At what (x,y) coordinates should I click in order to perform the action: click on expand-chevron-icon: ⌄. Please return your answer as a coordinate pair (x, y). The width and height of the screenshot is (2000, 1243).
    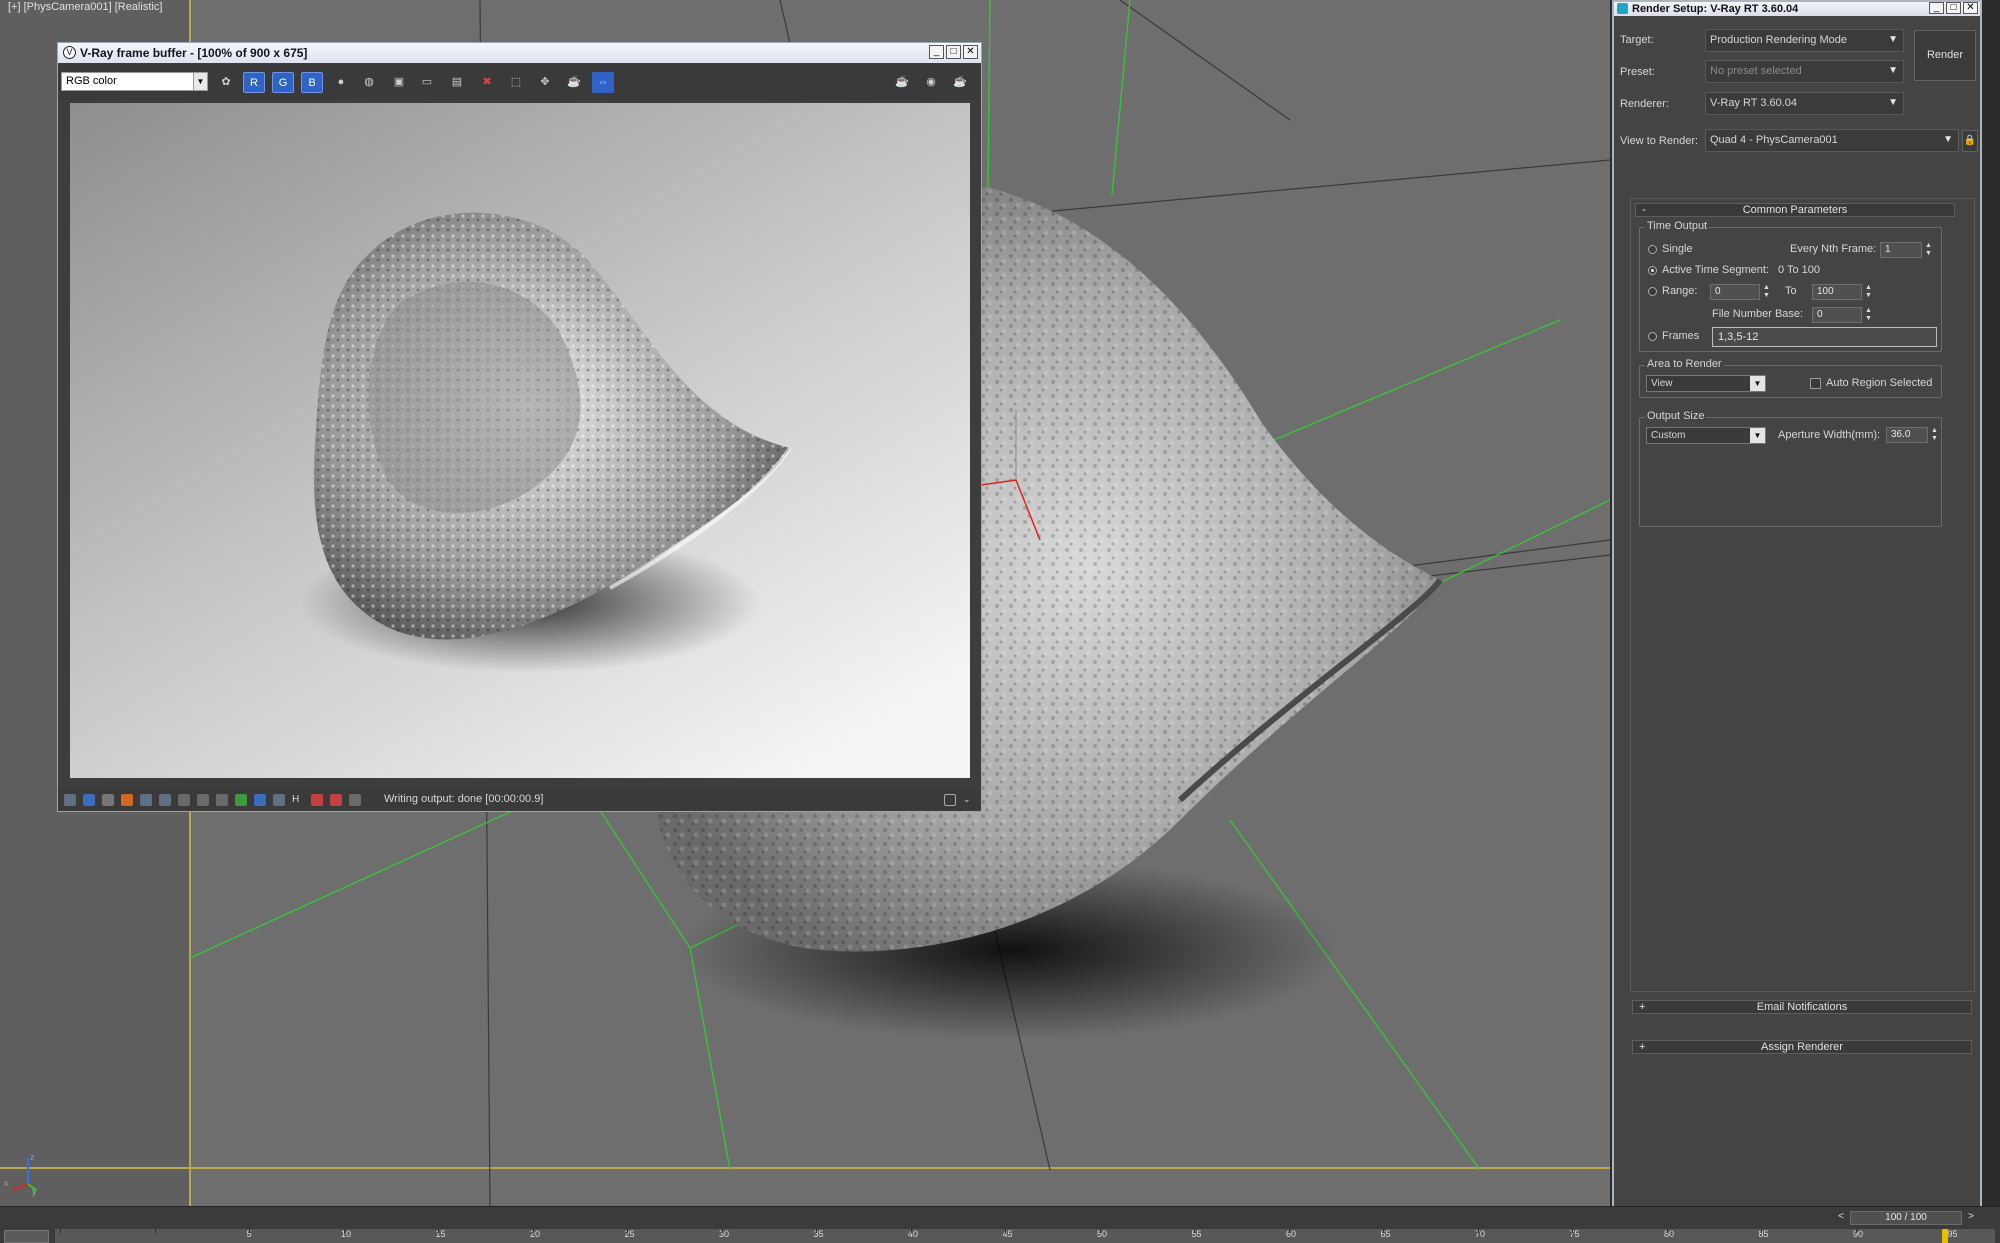
    Looking at the image, I should click on (969, 800).